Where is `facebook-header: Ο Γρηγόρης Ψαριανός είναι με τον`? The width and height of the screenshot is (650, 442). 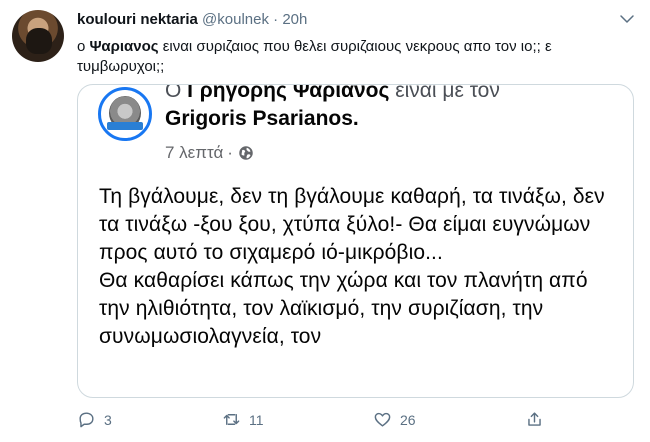
facebook-header: Ο Γρηγόρης Ψαριανός είναι με τον is located at coordinates (332, 93).